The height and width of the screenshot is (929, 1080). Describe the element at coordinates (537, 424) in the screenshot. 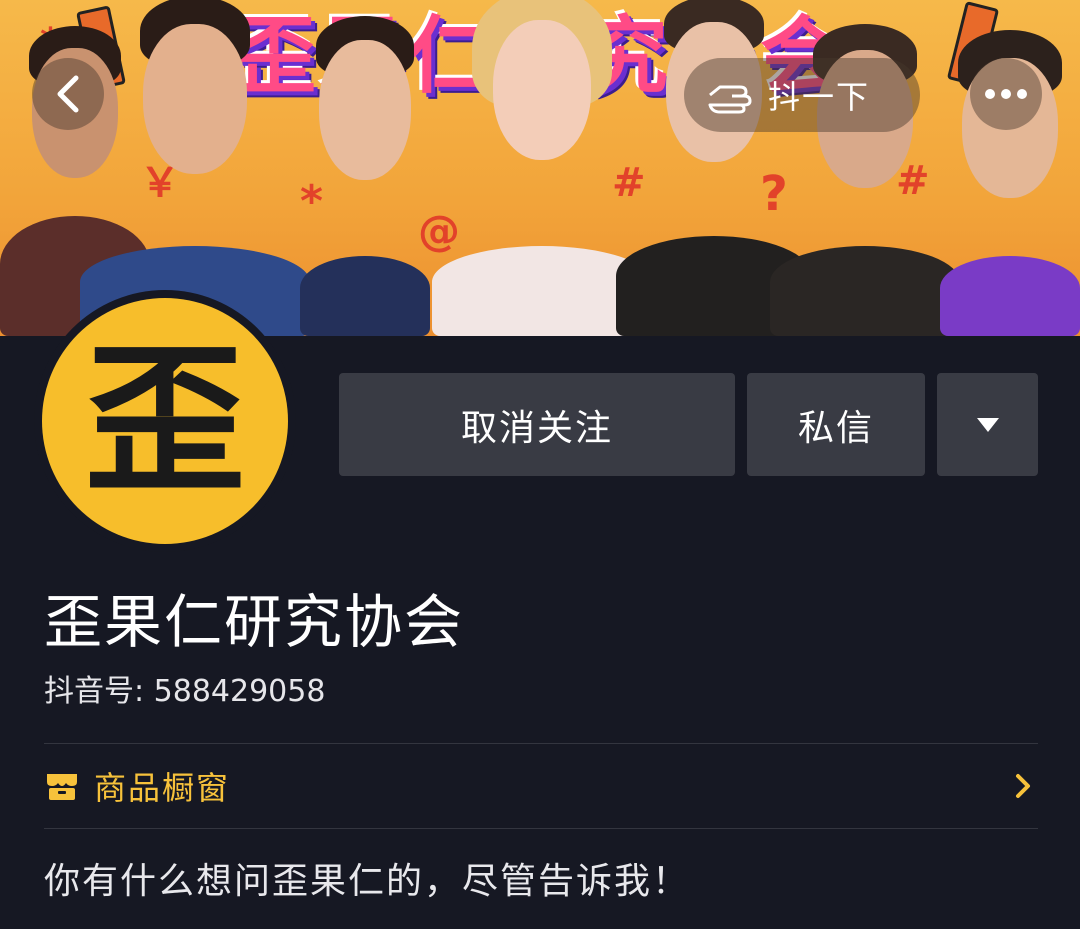

I see `unfollow-button: 取消关注` at that location.